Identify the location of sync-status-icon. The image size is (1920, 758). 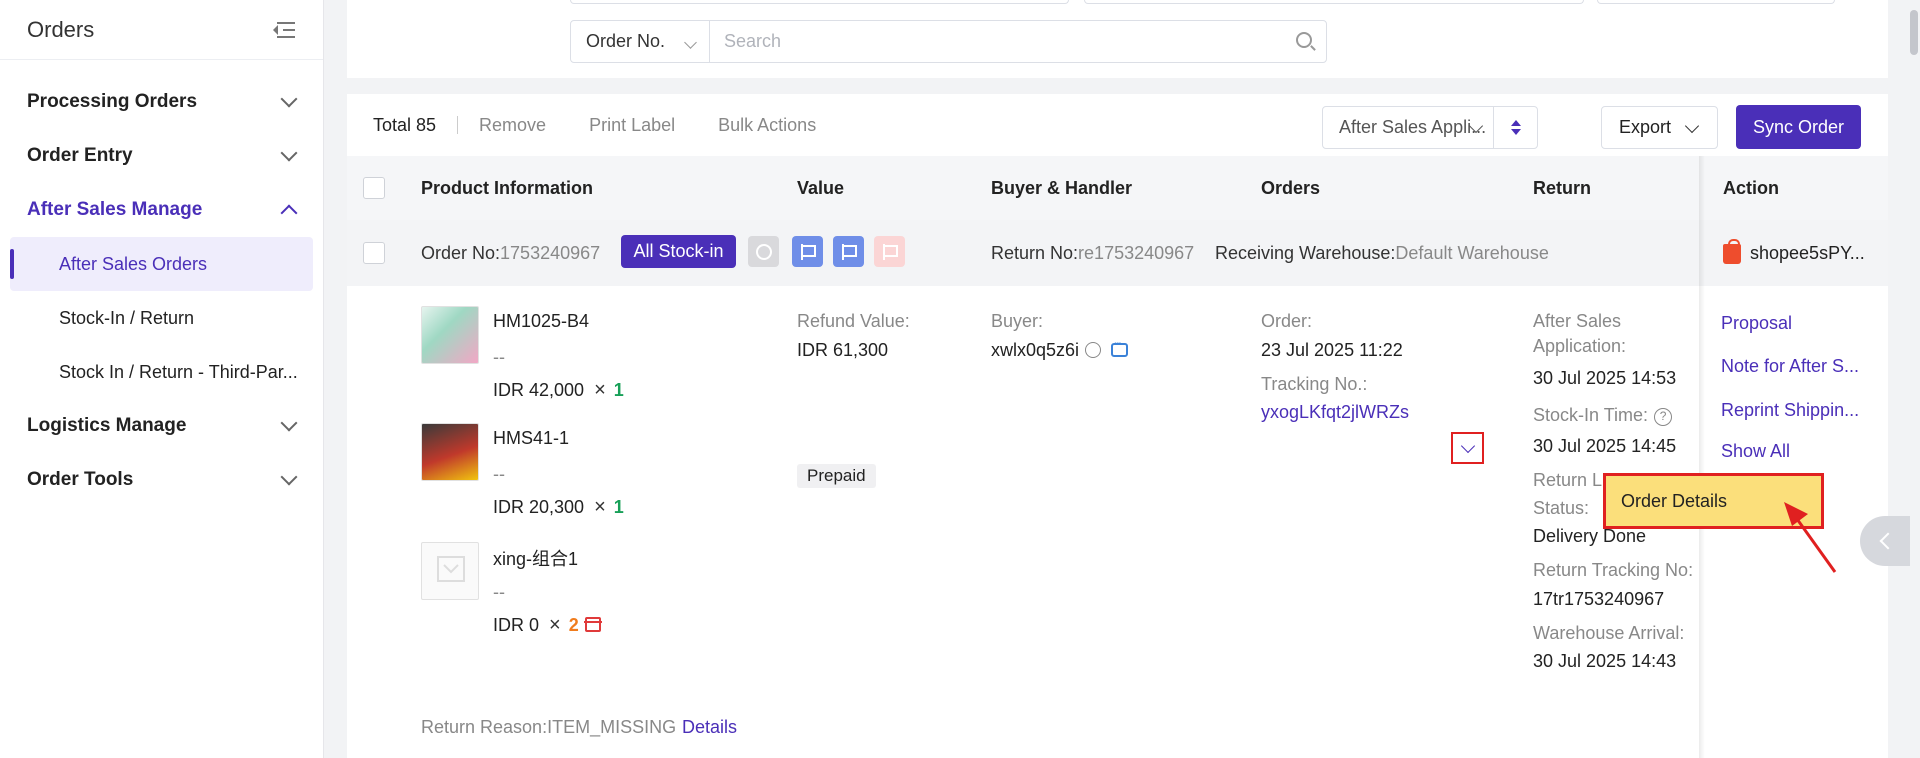
(763, 251).